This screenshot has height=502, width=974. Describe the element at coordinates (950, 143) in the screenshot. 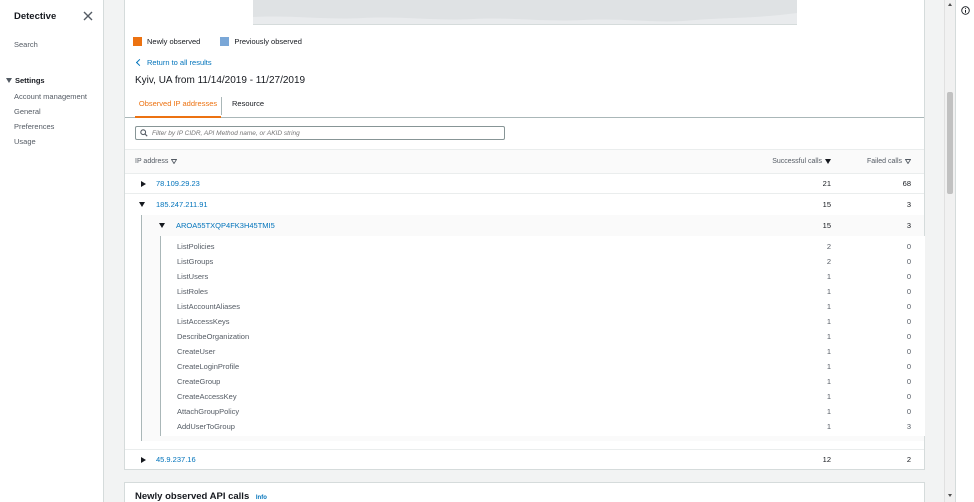

I see `scroll-thumb` at that location.